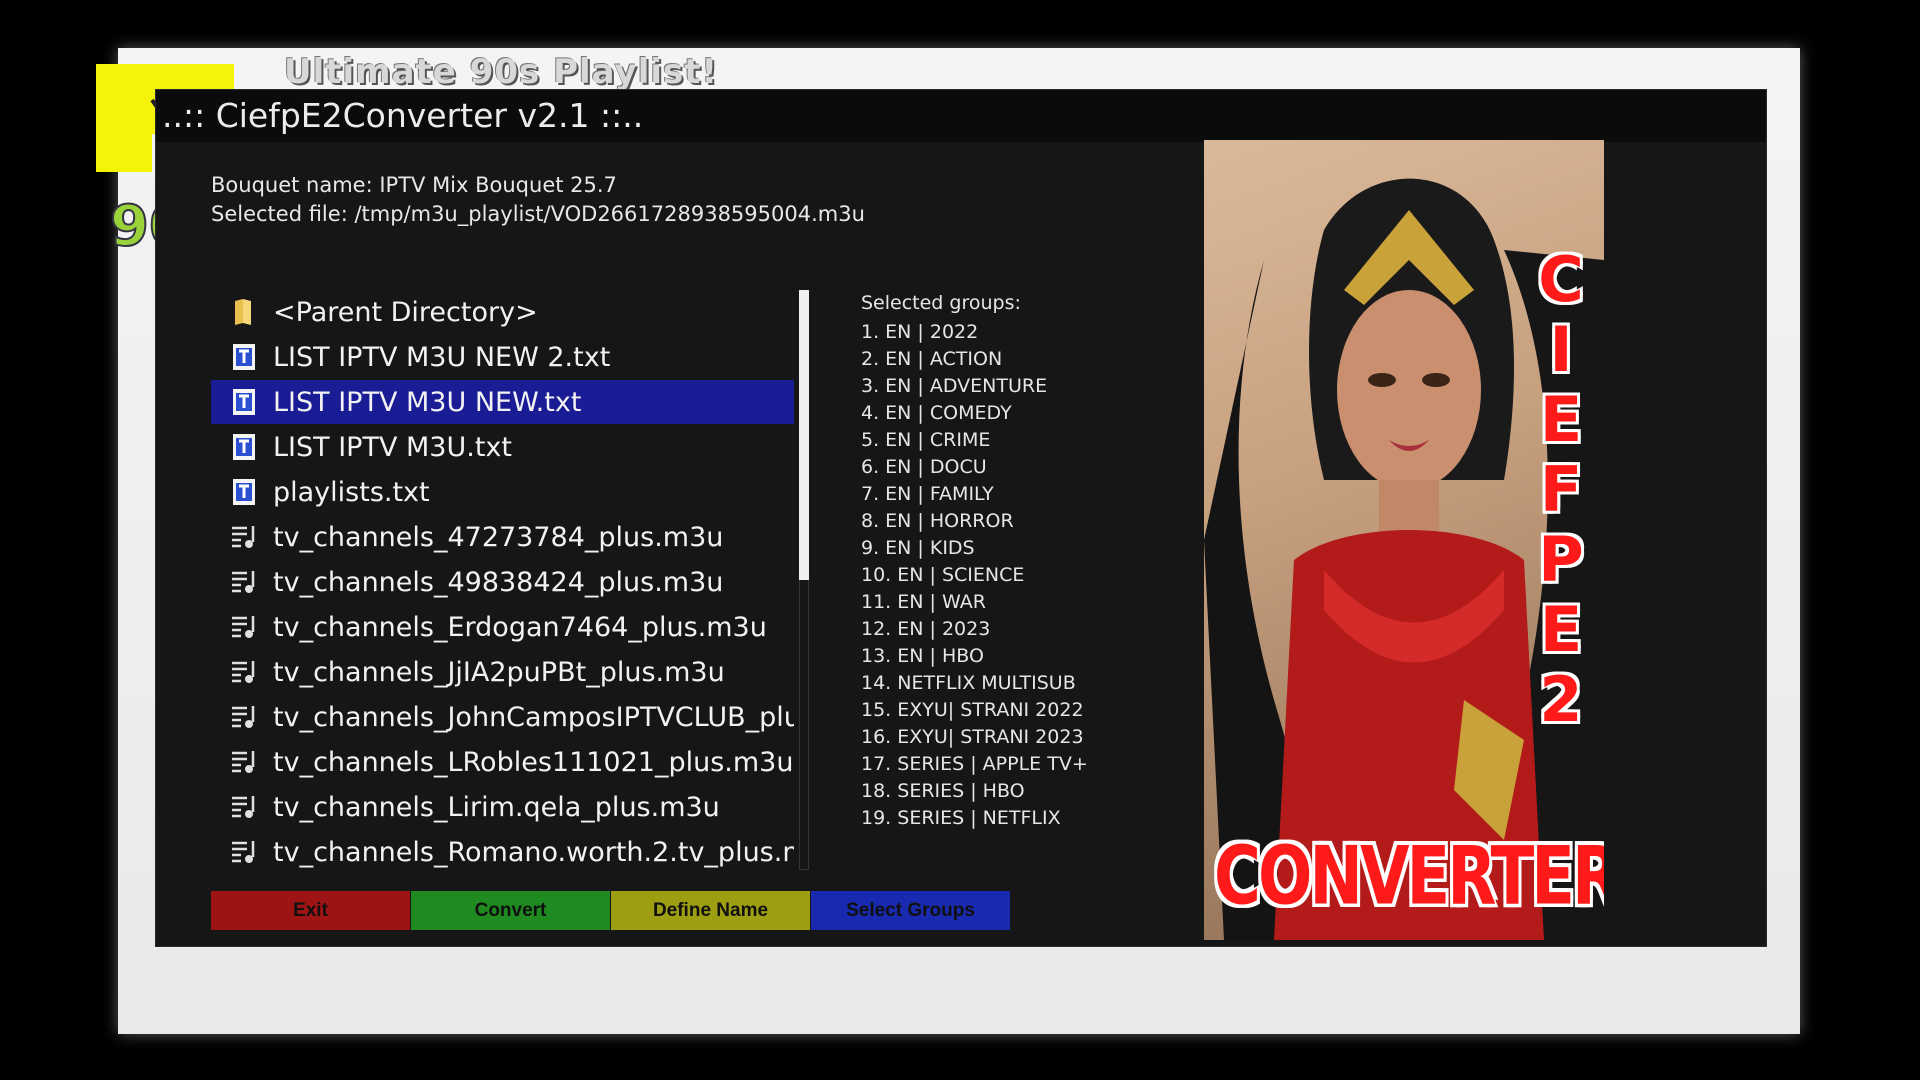 This screenshot has height=1080, width=1920. What do you see at coordinates (972, 737) in the screenshot?
I see `group-item: 16. EXYU| STRANI 2023` at bounding box center [972, 737].